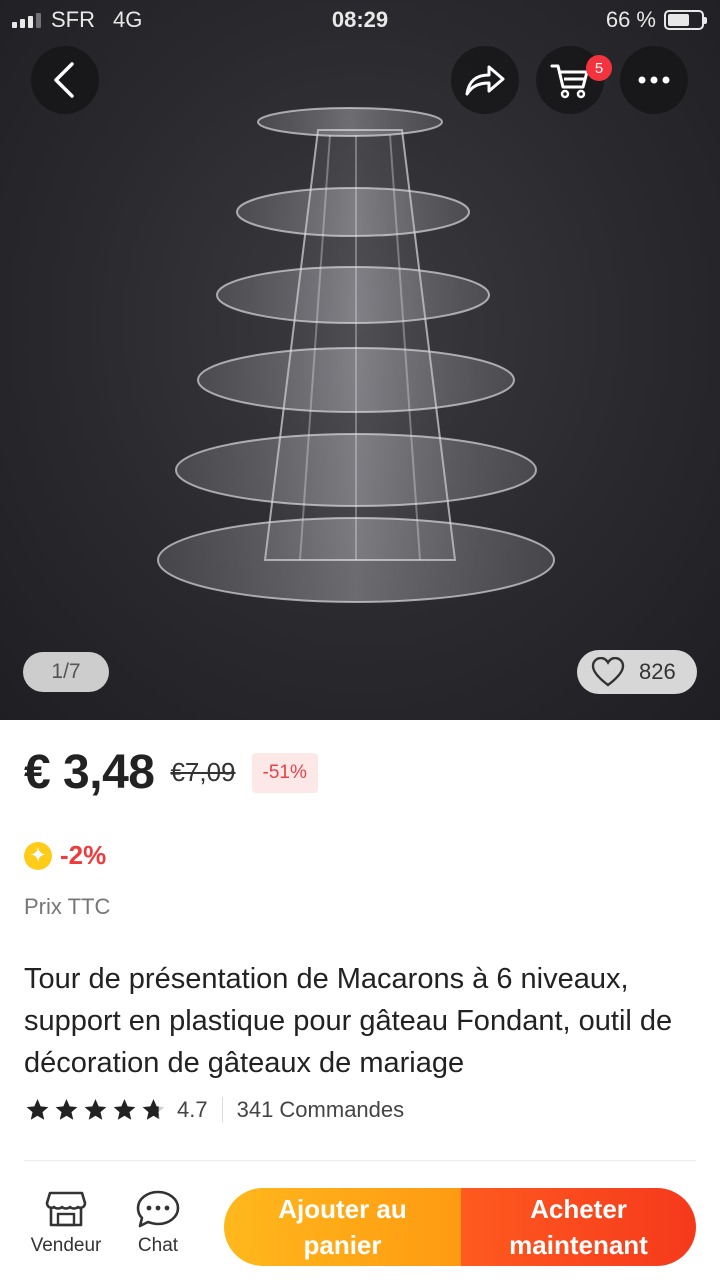 The height and width of the screenshot is (1280, 720). What do you see at coordinates (67, 906) in the screenshot?
I see `tax-label: Prix TTC` at bounding box center [67, 906].